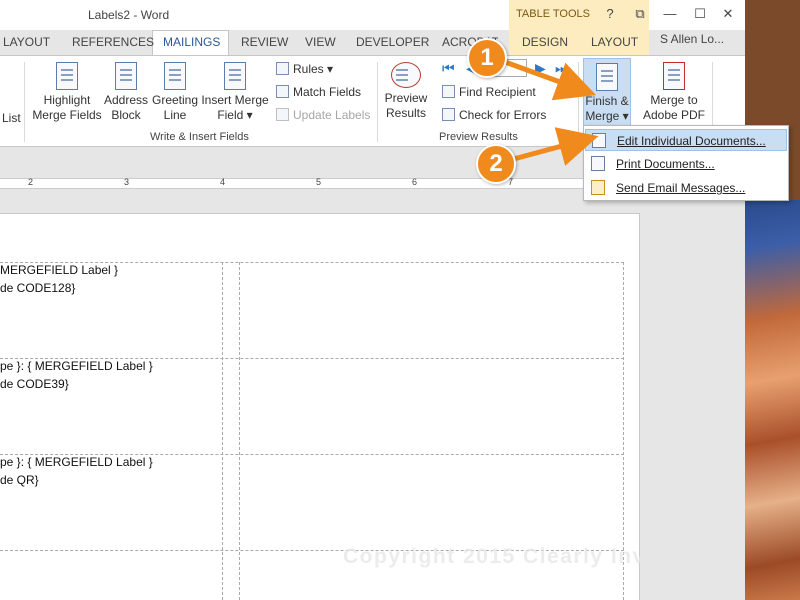  I want to click on maximize-icon: ☐, so click(700, 14).